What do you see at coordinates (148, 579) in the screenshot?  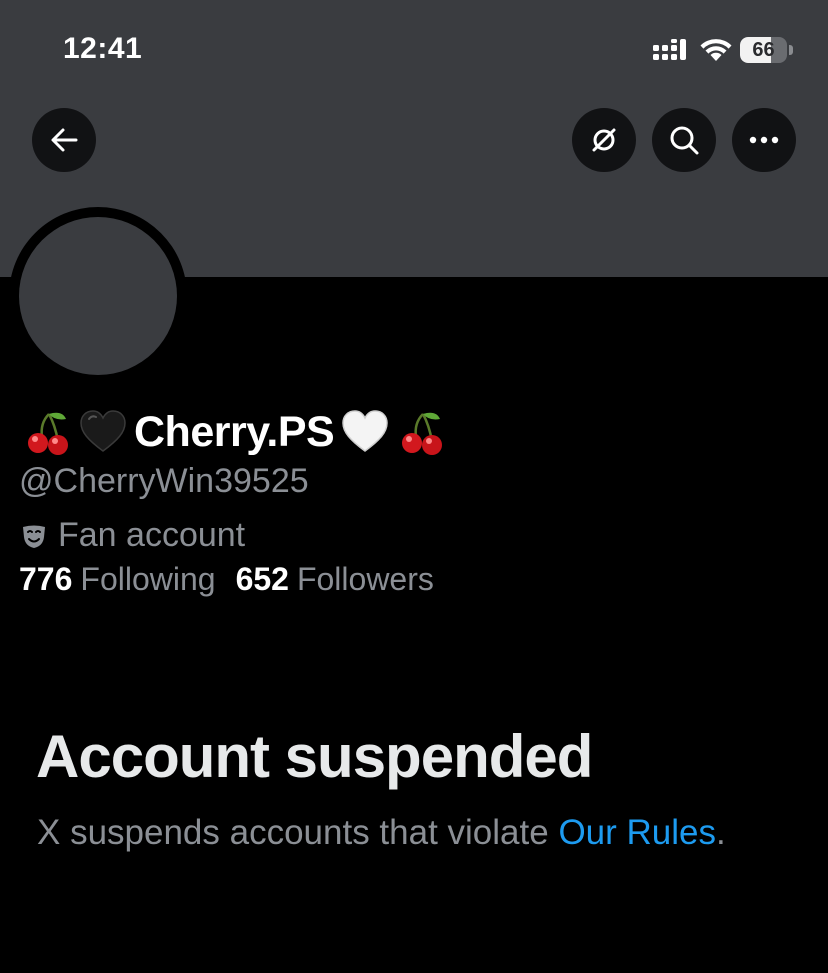 I see `following-label: Following` at bounding box center [148, 579].